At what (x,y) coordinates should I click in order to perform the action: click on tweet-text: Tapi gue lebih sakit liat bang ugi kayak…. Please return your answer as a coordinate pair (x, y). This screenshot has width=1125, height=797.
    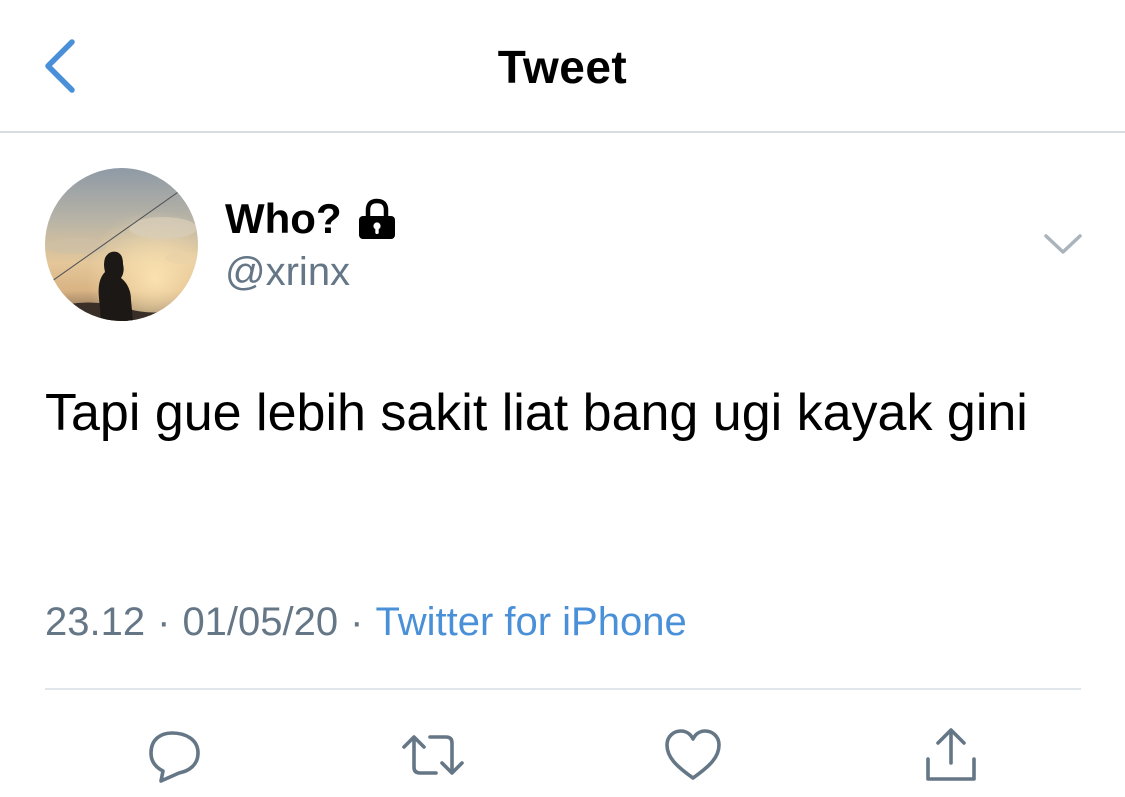
    Looking at the image, I should click on (536, 413).